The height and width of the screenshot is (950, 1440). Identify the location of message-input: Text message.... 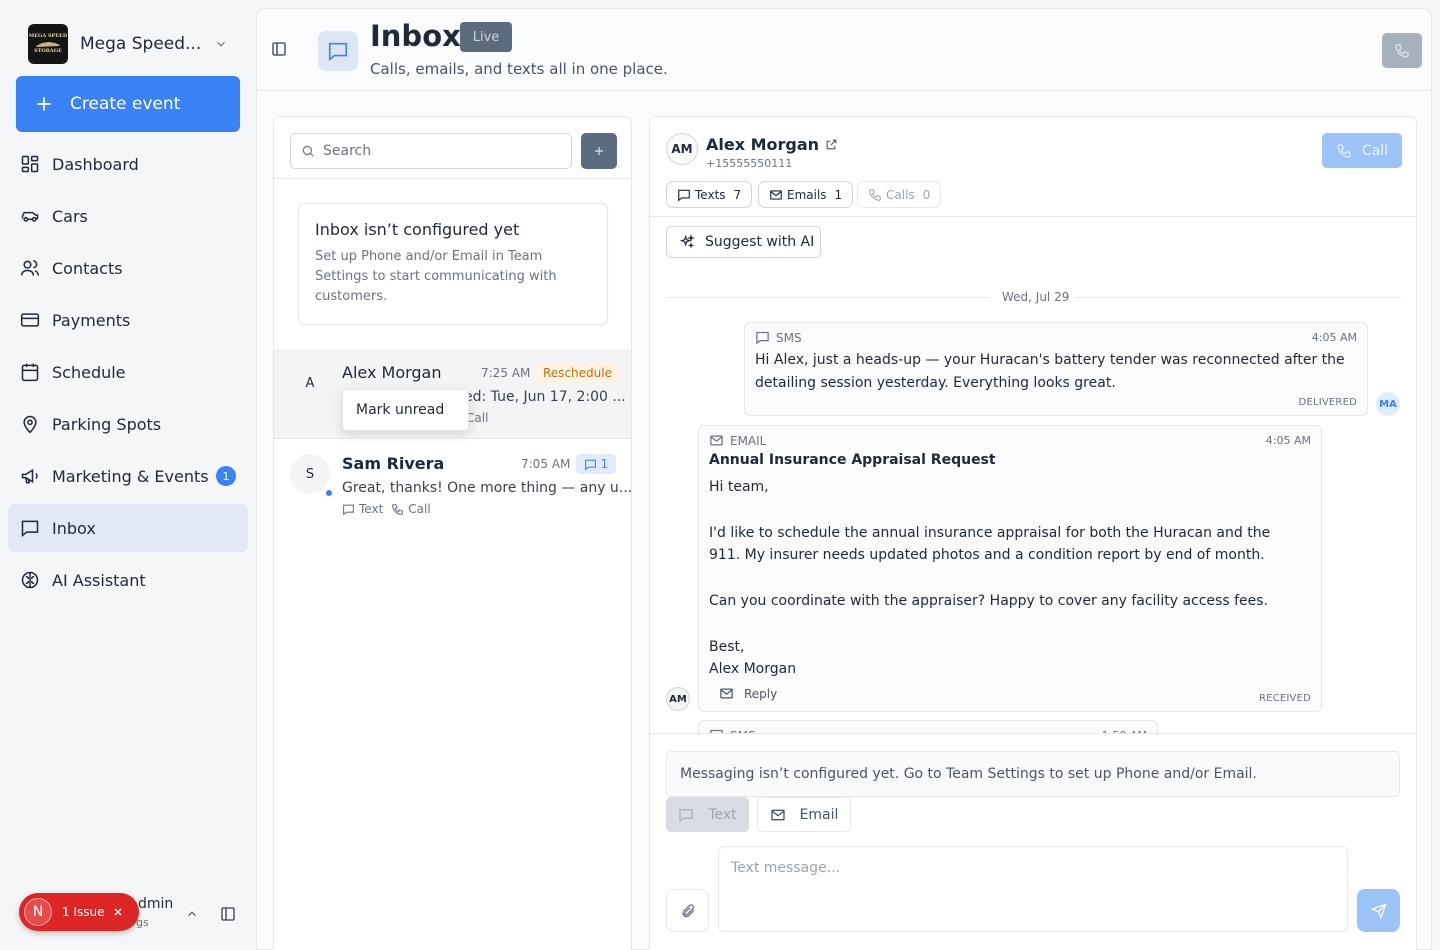
(1033, 889).